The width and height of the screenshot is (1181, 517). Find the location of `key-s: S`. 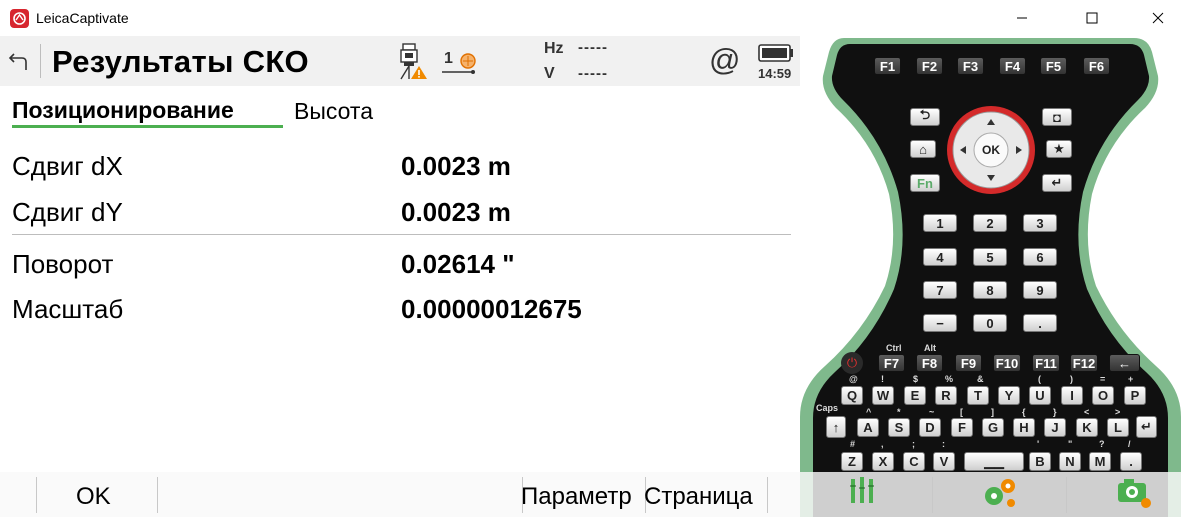

key-s: S is located at coordinates (899, 427).